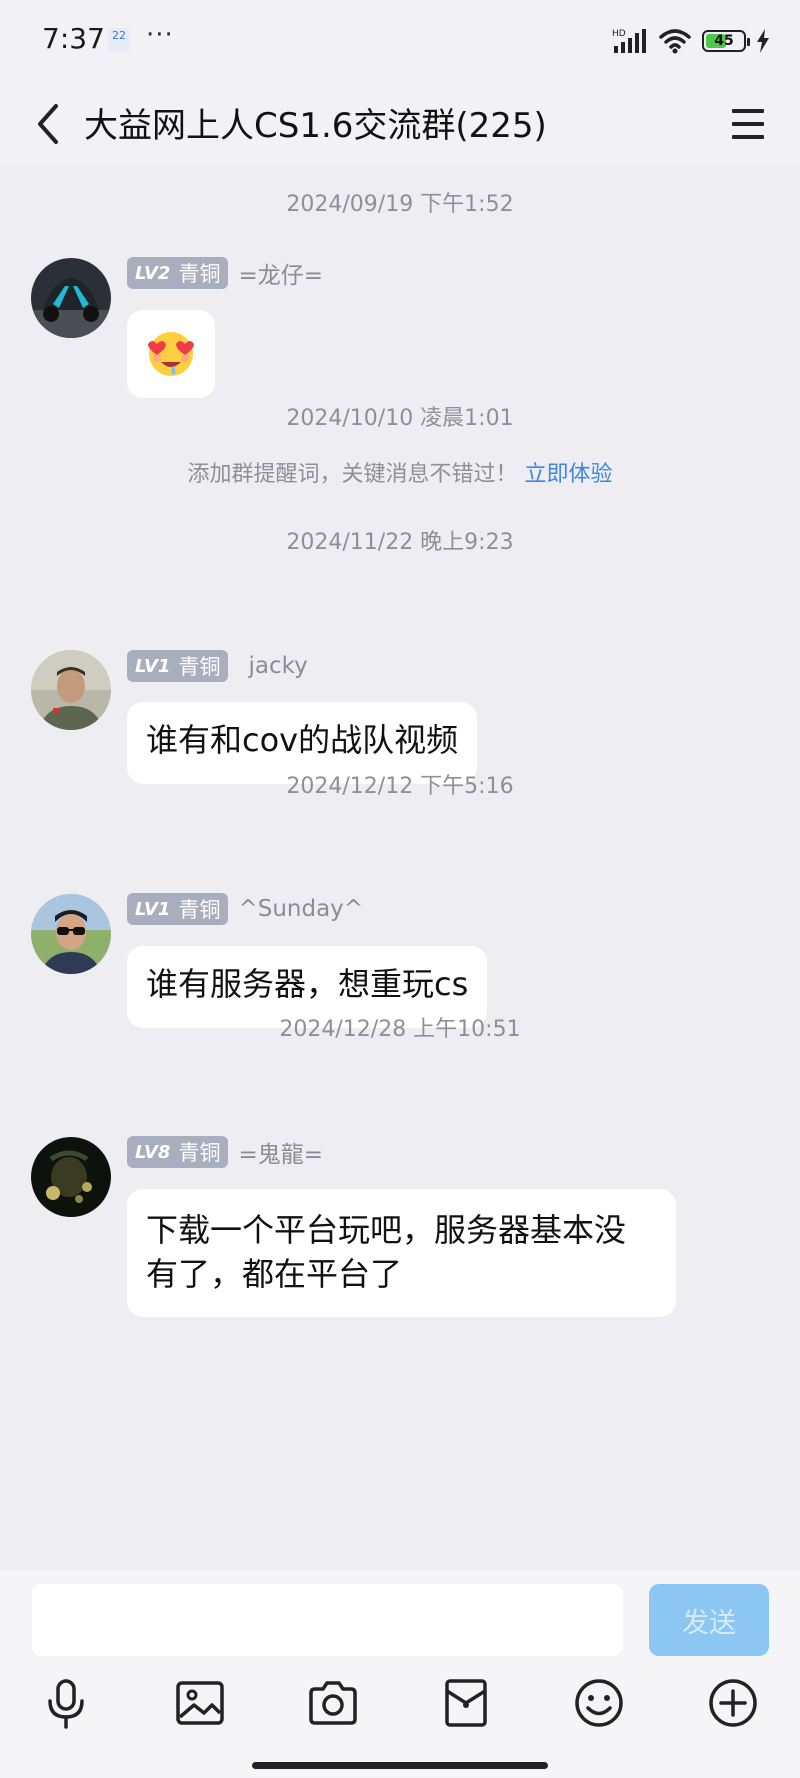 The image size is (800, 1778). I want to click on sender-meta: LV1 青铜 jacky, so click(217, 666).